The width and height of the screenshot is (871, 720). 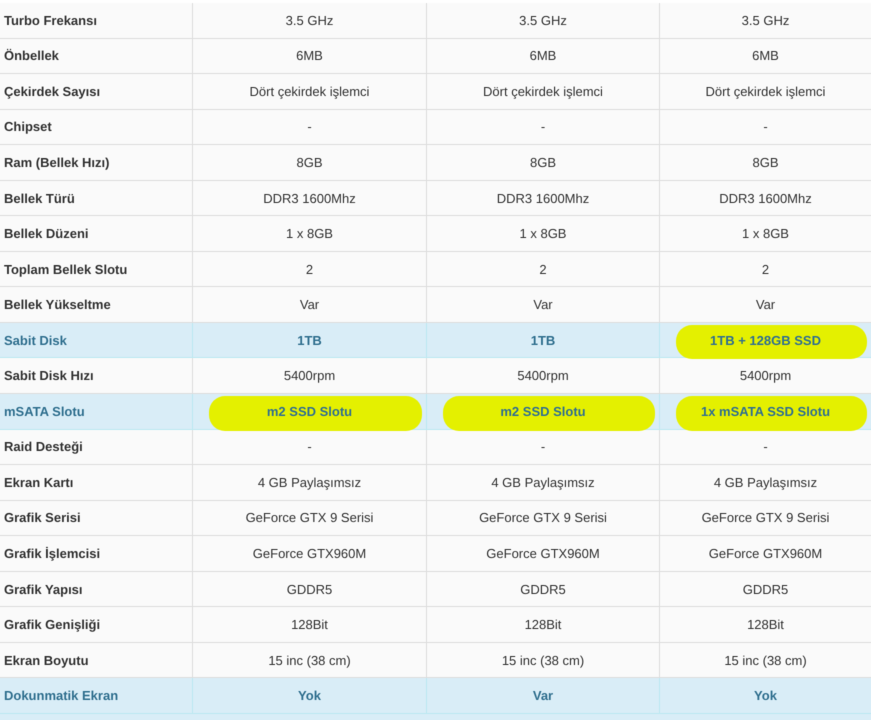 I want to click on row-label: Turbo Frekansı, so click(x=96, y=20).